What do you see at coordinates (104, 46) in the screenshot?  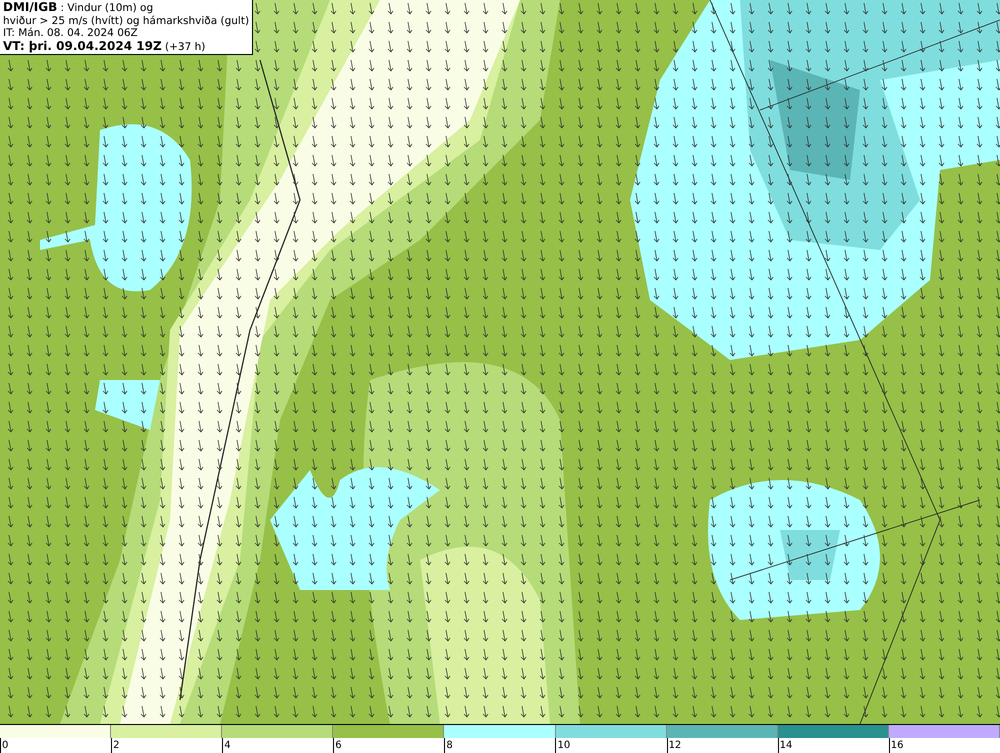 I see `info-line: VT: þri. 09.04.2024 19Z (+37 h)` at bounding box center [104, 46].